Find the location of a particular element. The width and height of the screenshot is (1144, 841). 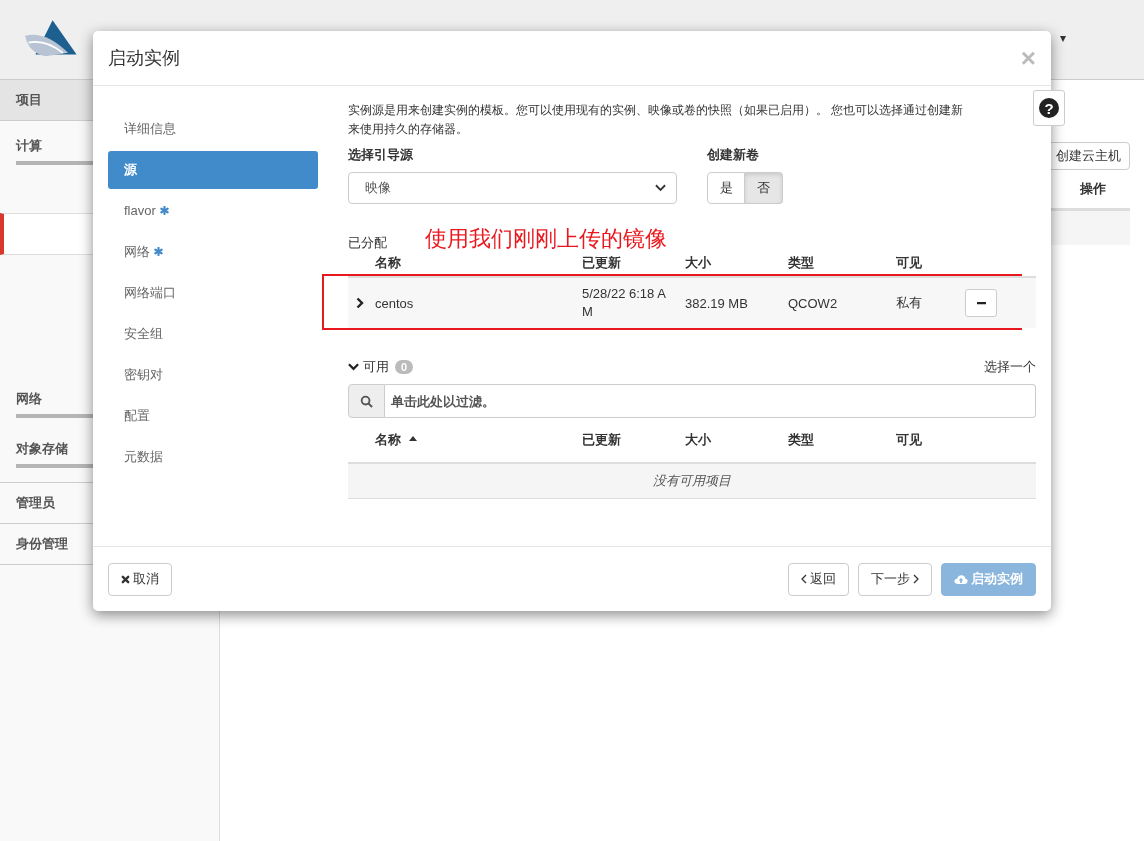

wizard-step: flavor is located at coordinates (213, 211).